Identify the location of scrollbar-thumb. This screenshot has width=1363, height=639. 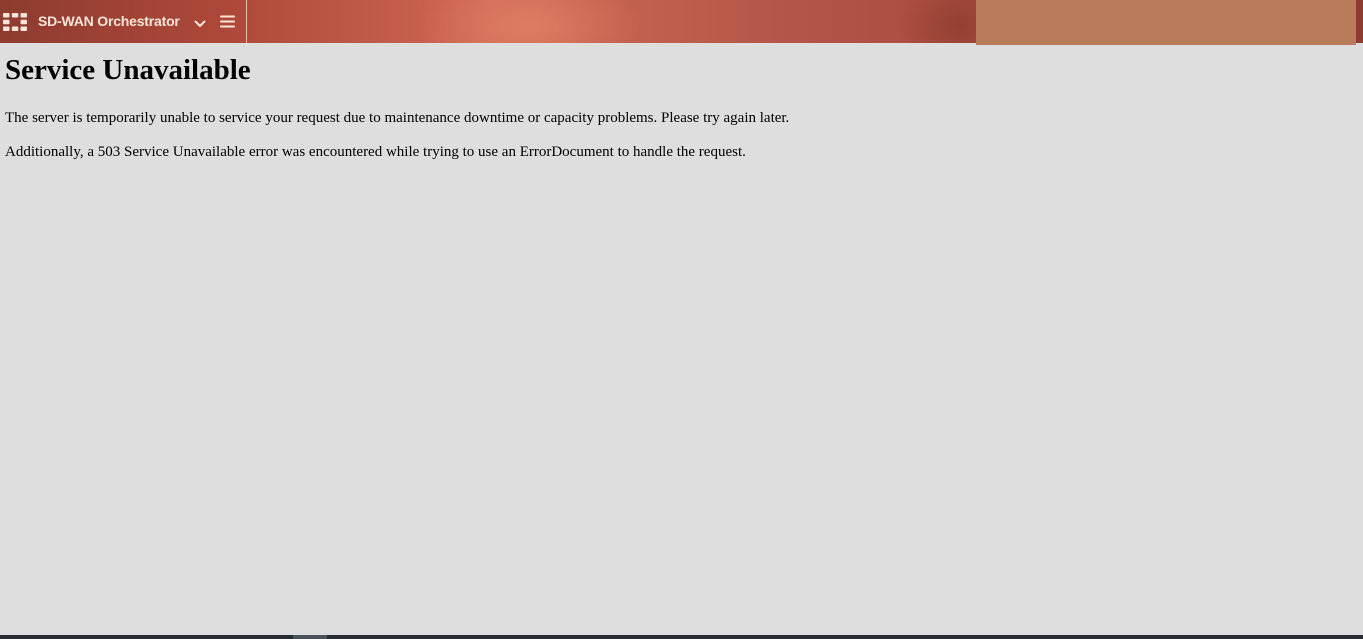
(310, 637).